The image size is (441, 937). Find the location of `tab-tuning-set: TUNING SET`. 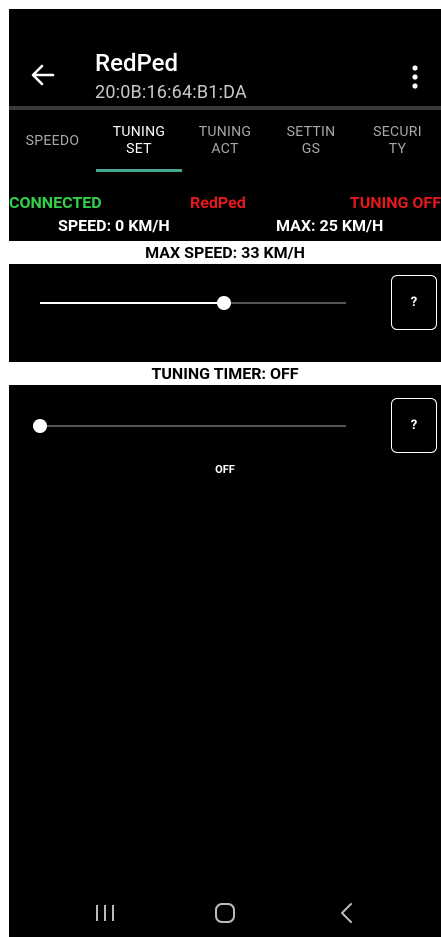

tab-tuning-set: TUNING SET is located at coordinates (139, 141).